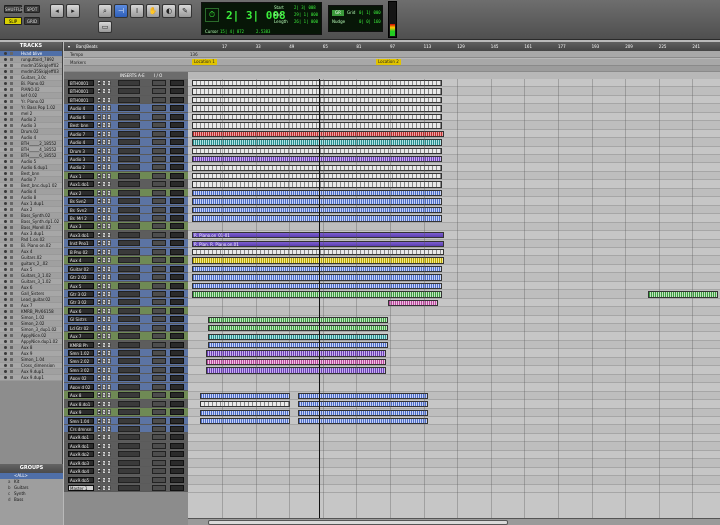 This screenshot has height=525, width=720. Describe the element at coordinates (81, 488) in the screenshot. I see `track-name-field: Master 1` at that location.